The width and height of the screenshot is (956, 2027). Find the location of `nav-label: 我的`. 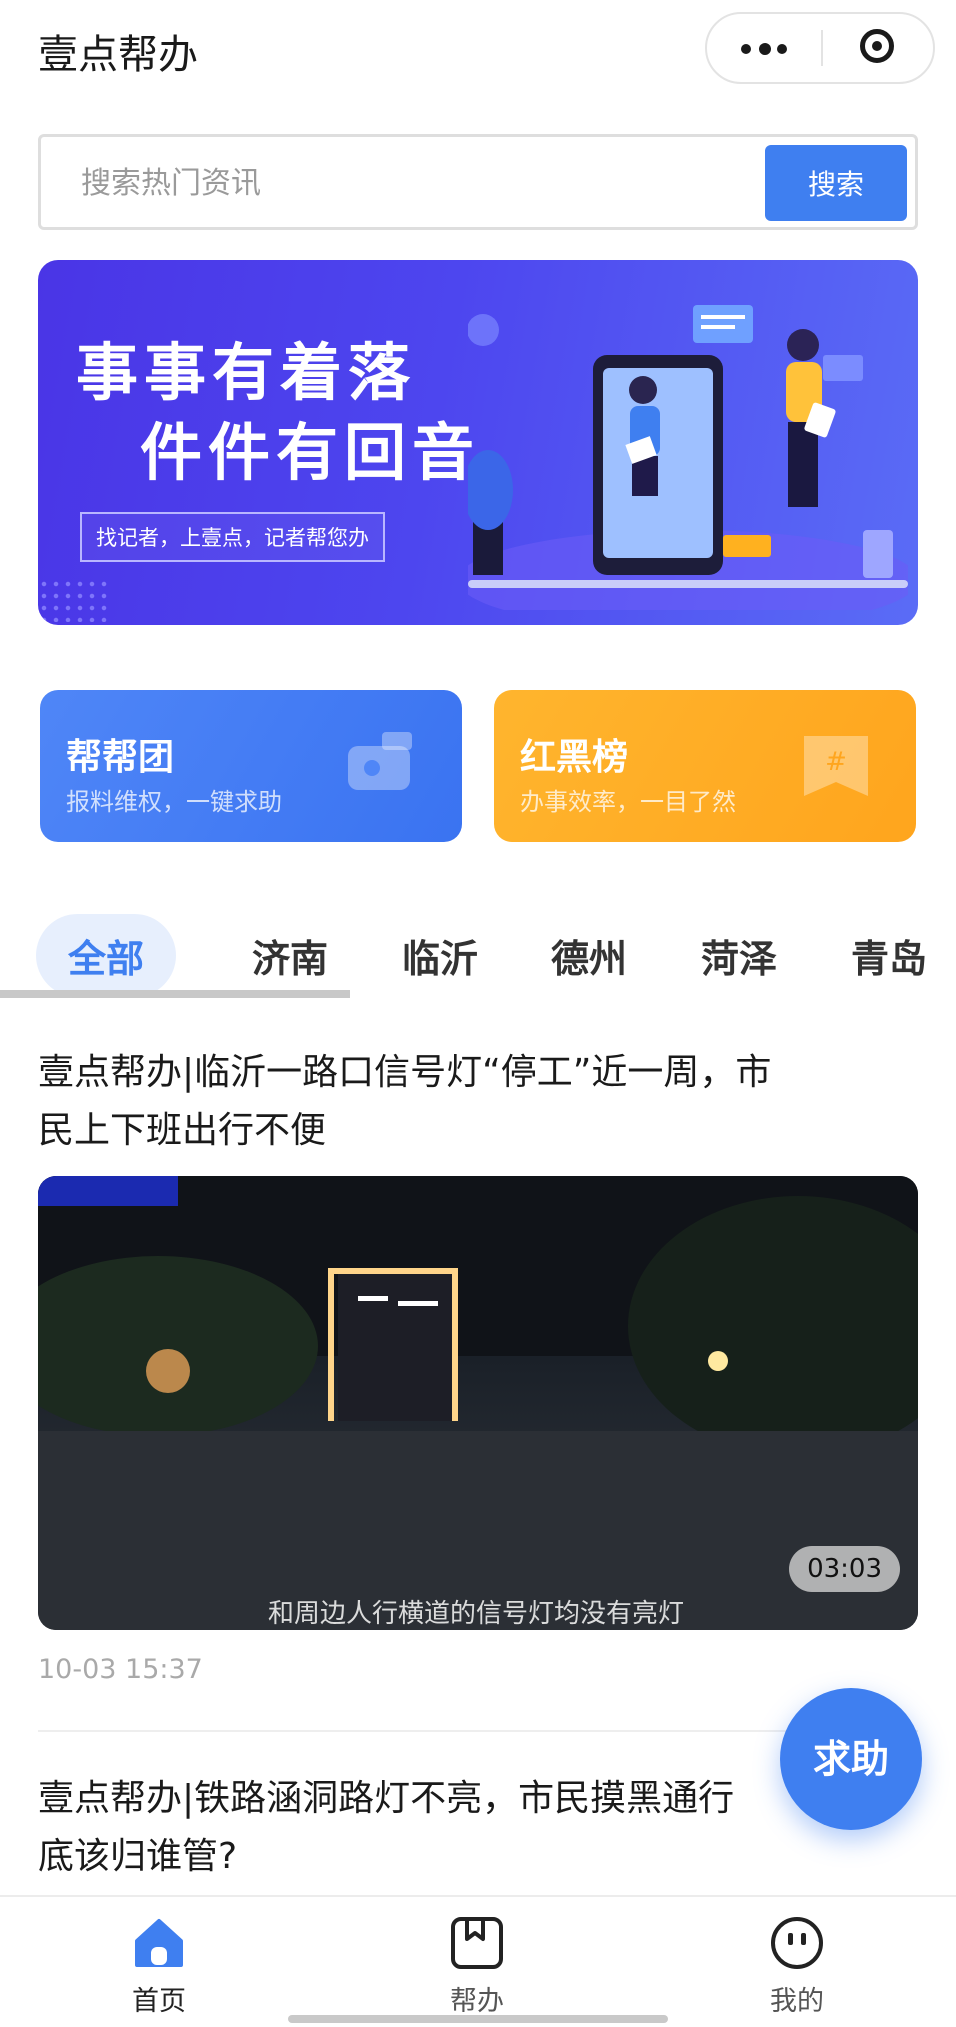

nav-label: 我的 is located at coordinates (797, 2001).